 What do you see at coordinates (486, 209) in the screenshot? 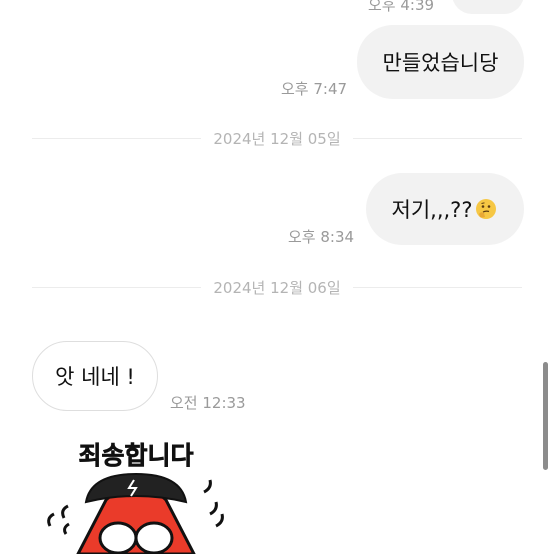
I see `thinking-face-emoji-icon` at bounding box center [486, 209].